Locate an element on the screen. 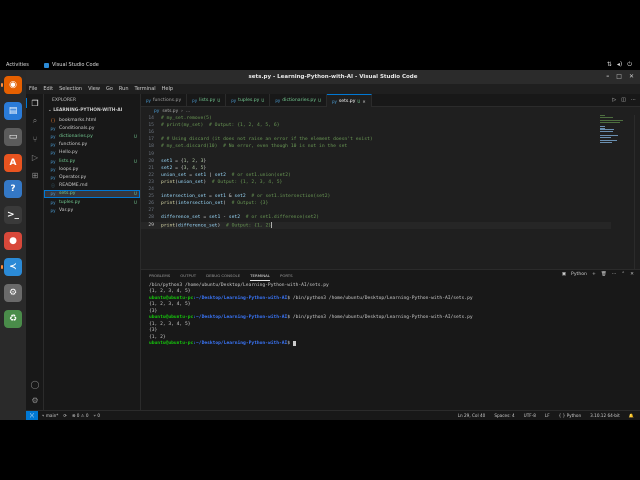 This screenshot has width=640, height=480. terminal-text: {1, 2} is located at coordinates (157, 337).